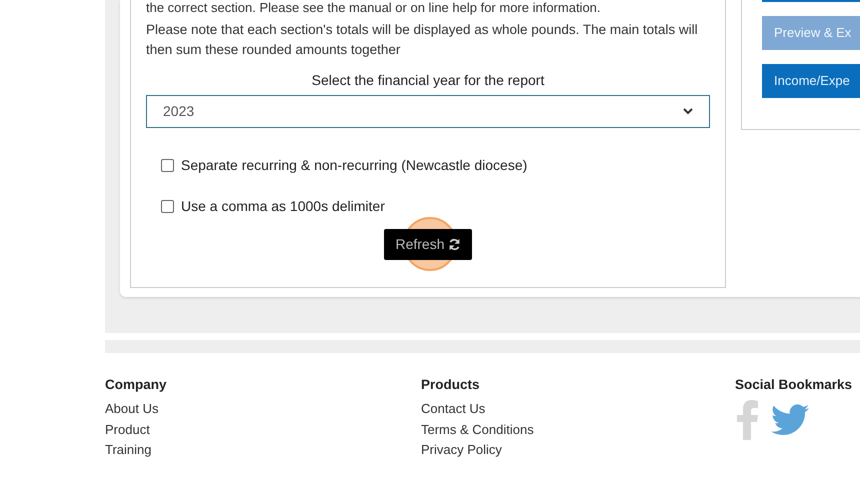 This screenshot has height=482, width=860. What do you see at coordinates (428, 80) in the screenshot?
I see `year-select-label: Select the financial year for the report` at bounding box center [428, 80].